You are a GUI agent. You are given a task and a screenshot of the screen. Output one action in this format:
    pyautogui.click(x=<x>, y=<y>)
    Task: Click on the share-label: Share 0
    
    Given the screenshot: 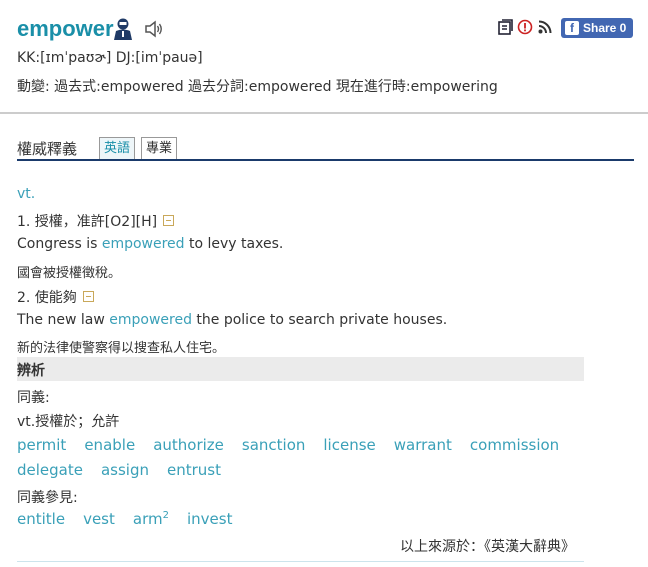 What is the action you would take?
    pyautogui.click(x=605, y=28)
    